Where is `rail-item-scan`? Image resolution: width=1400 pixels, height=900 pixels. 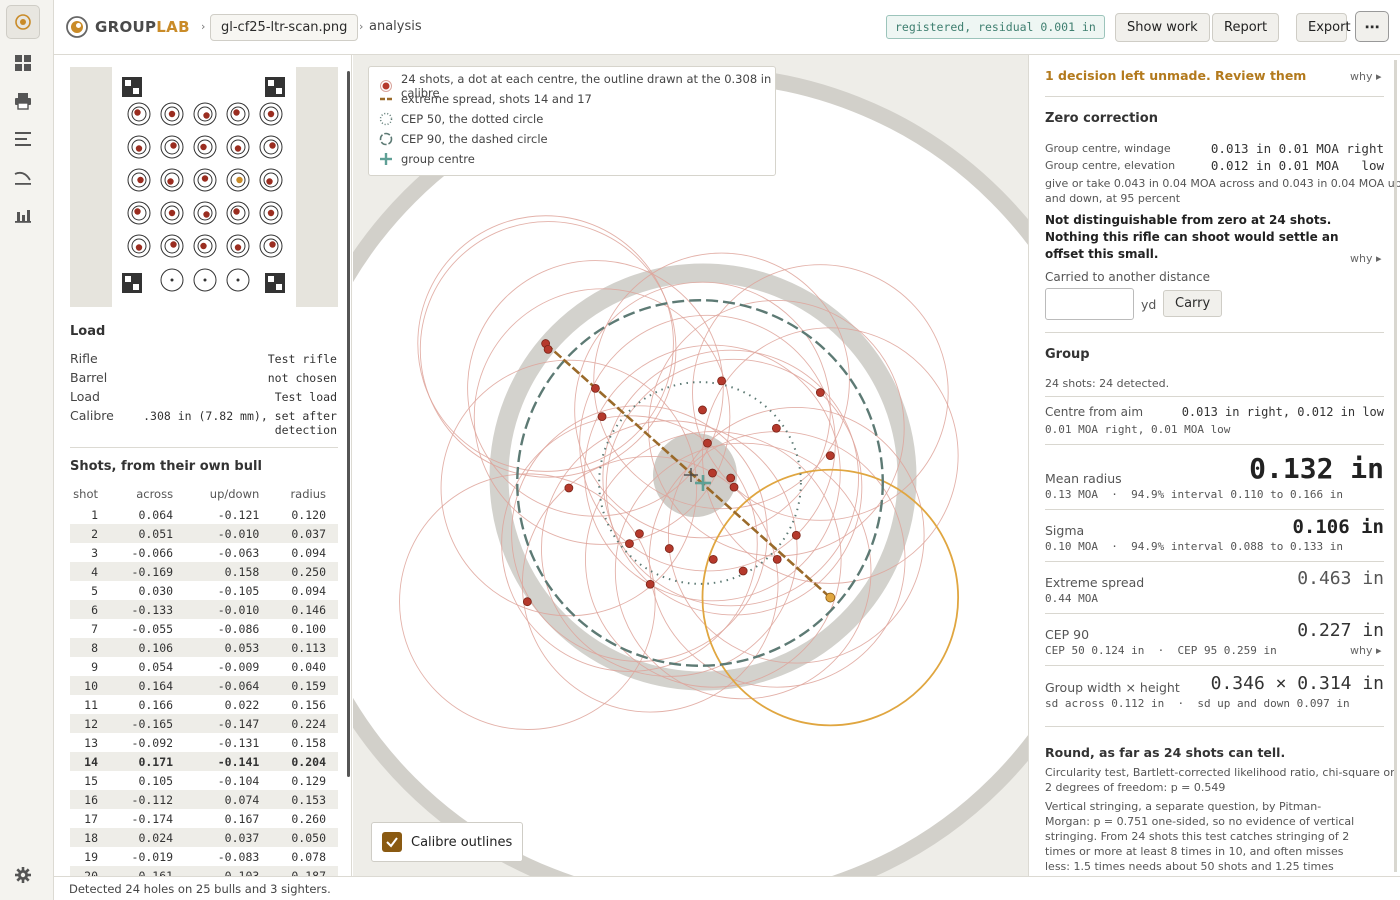
rail-item-scan is located at coordinates (23, 22).